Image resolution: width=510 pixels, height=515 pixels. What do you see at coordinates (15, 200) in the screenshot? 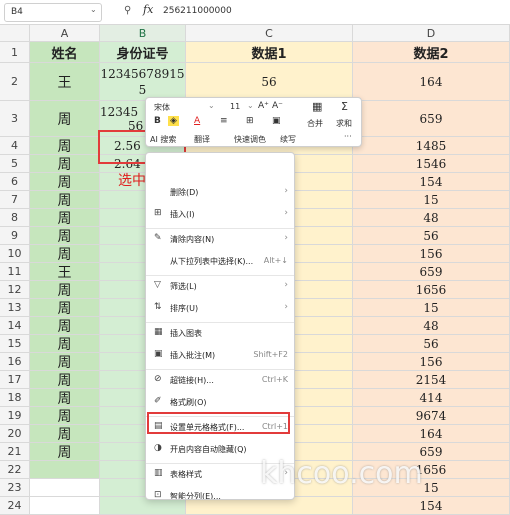
I see `row-header: 7` at bounding box center [15, 200].